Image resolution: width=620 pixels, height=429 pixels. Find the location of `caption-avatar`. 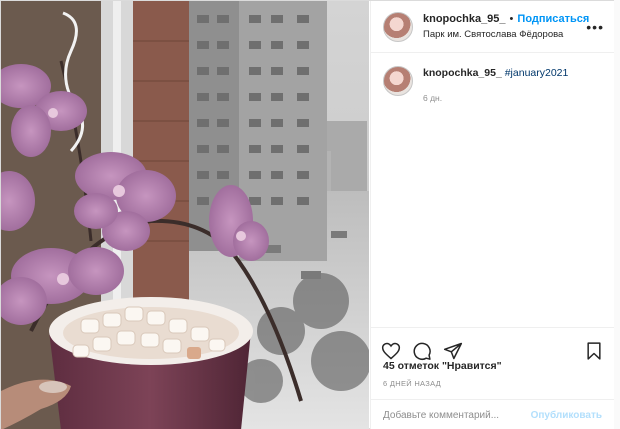

caption-avatar is located at coordinates (398, 81).